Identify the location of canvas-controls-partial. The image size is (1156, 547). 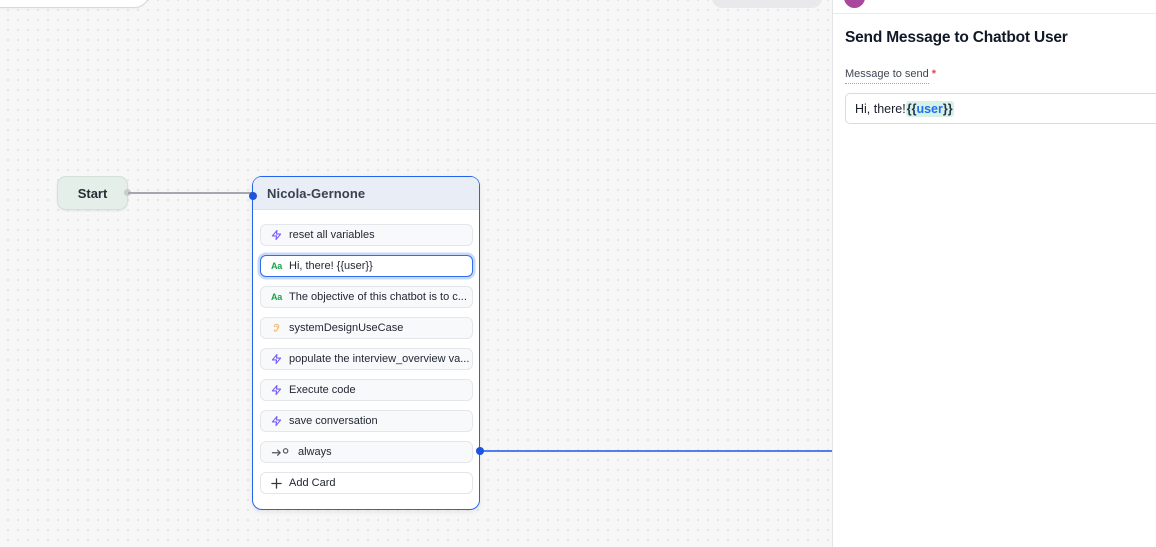
(767, 4).